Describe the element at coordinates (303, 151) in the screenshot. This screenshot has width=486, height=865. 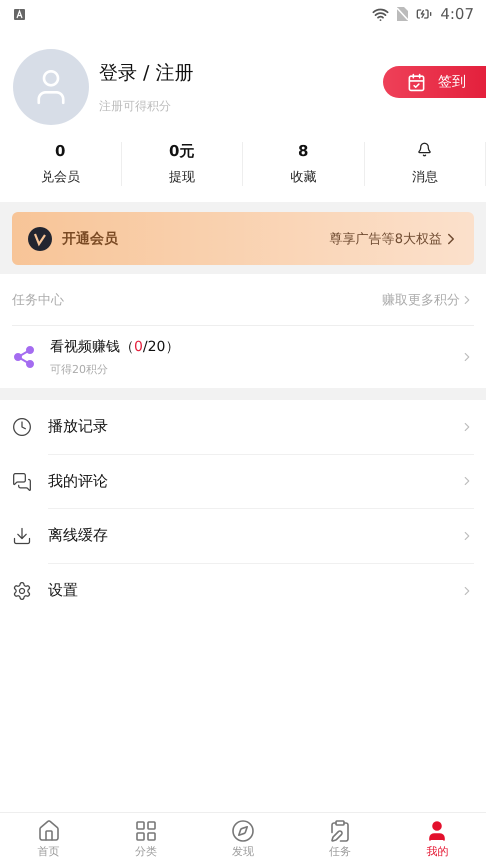
I see `stat-value: 8` at that location.